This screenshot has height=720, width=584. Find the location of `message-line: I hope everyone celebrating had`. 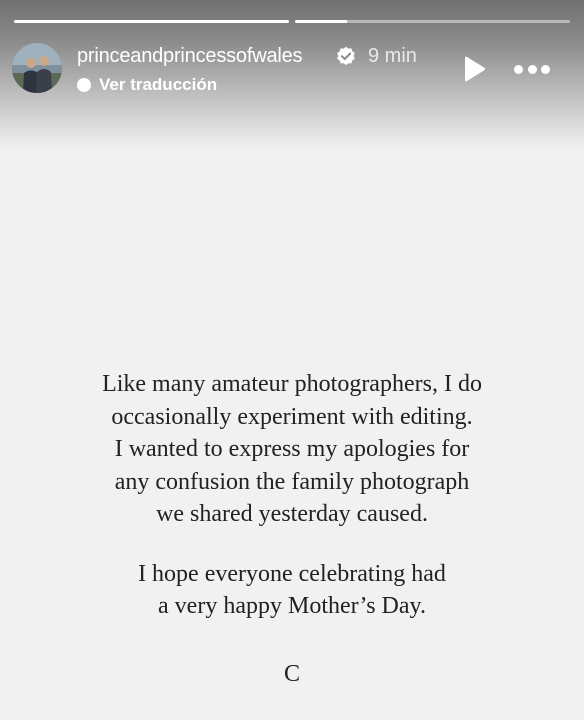

message-line: I hope everyone celebrating had is located at coordinates (292, 573).